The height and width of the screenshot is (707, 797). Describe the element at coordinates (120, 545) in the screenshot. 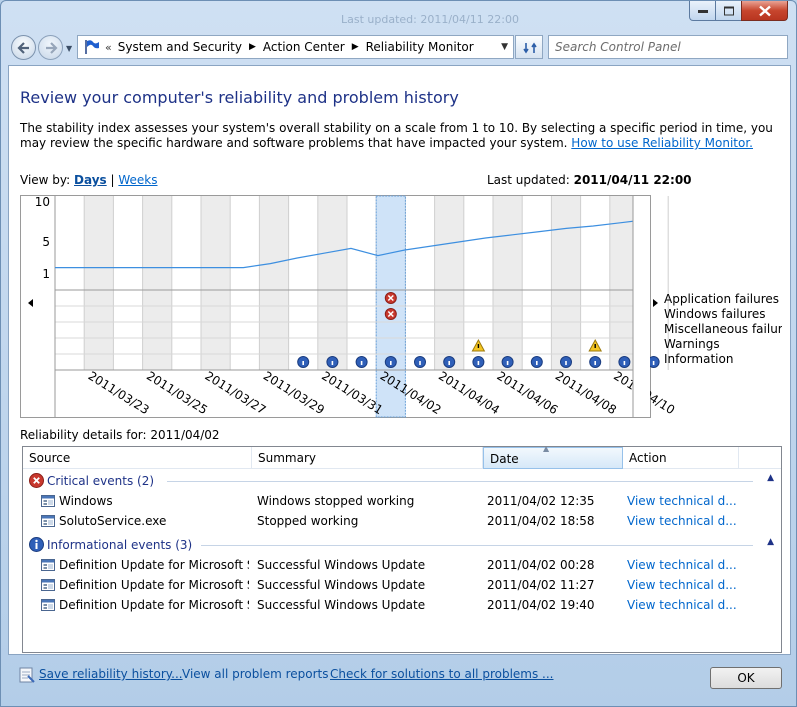

I see `group-informational-label: Informational events (3)` at that location.